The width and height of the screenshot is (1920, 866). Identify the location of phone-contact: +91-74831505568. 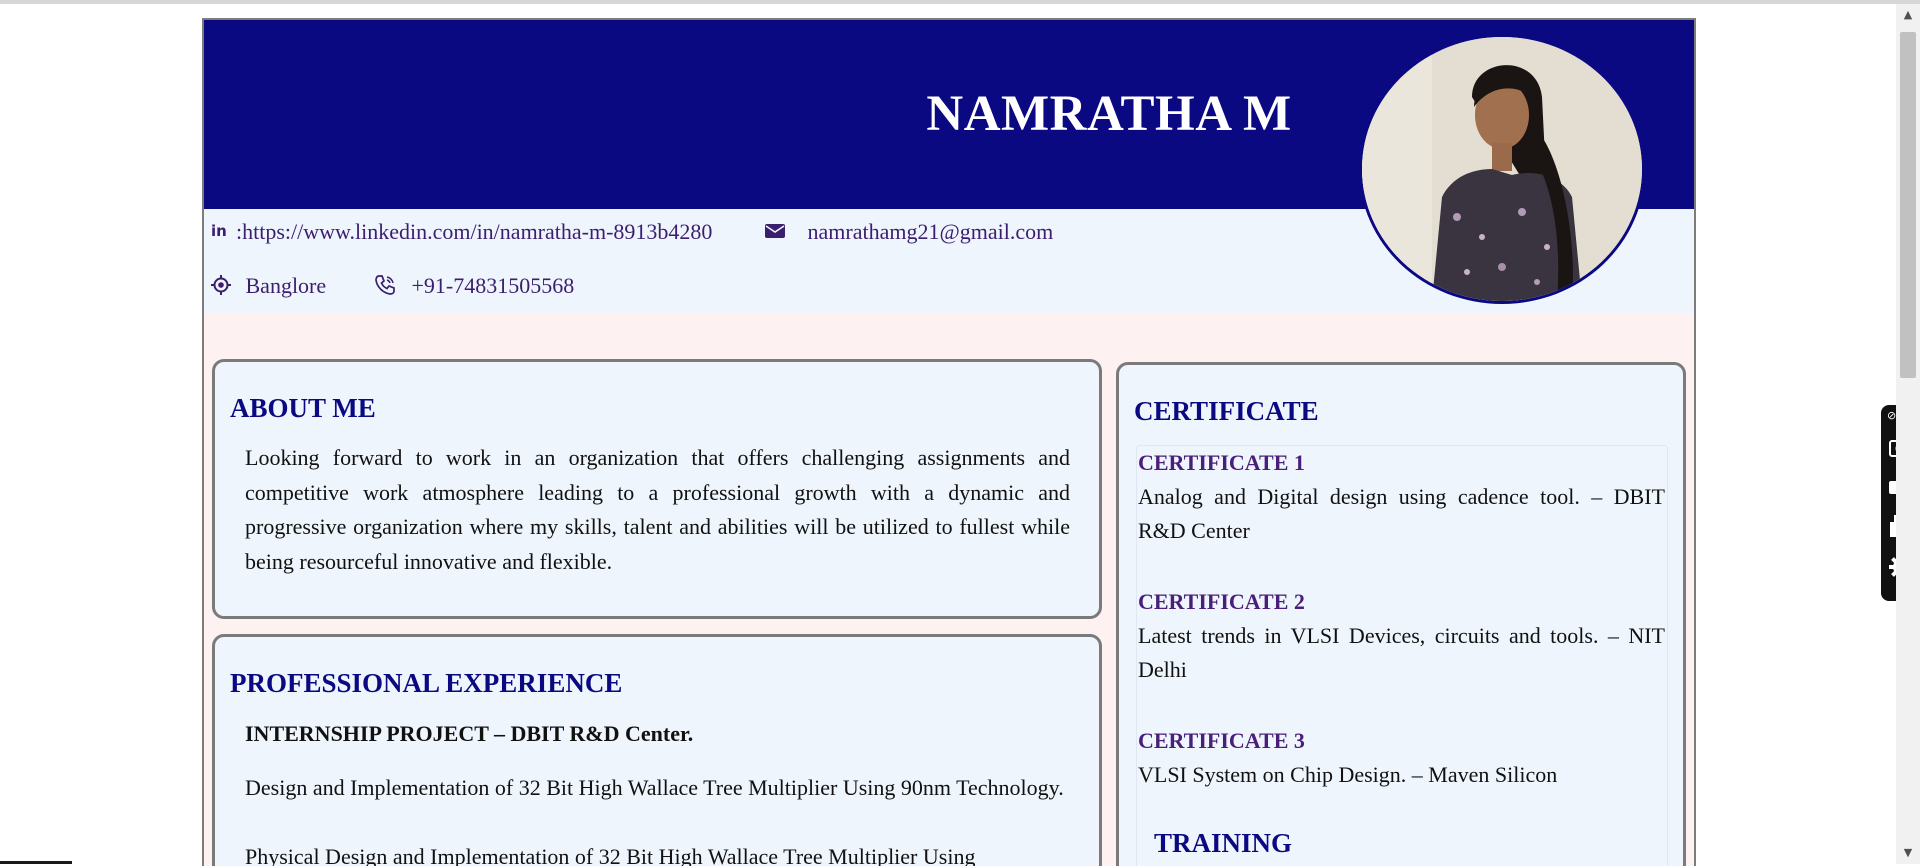
(474, 287).